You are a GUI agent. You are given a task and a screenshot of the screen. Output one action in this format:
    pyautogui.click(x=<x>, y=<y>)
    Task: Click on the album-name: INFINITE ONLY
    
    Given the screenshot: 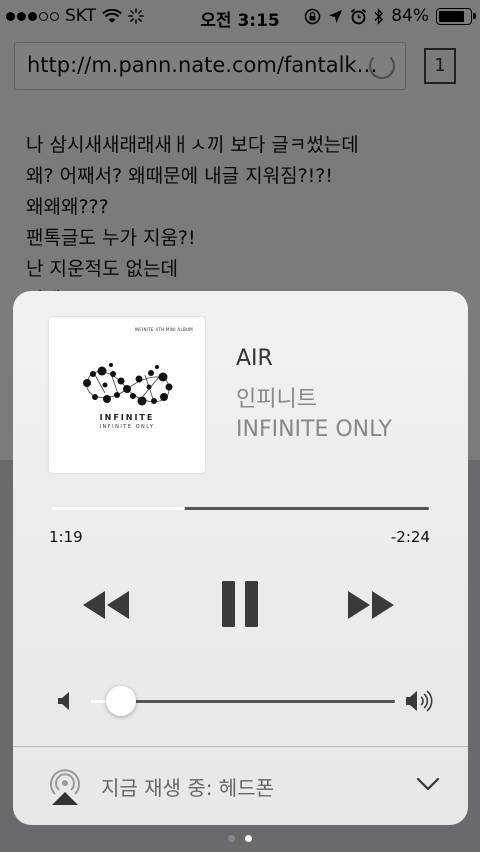 What is the action you would take?
    pyautogui.click(x=314, y=429)
    